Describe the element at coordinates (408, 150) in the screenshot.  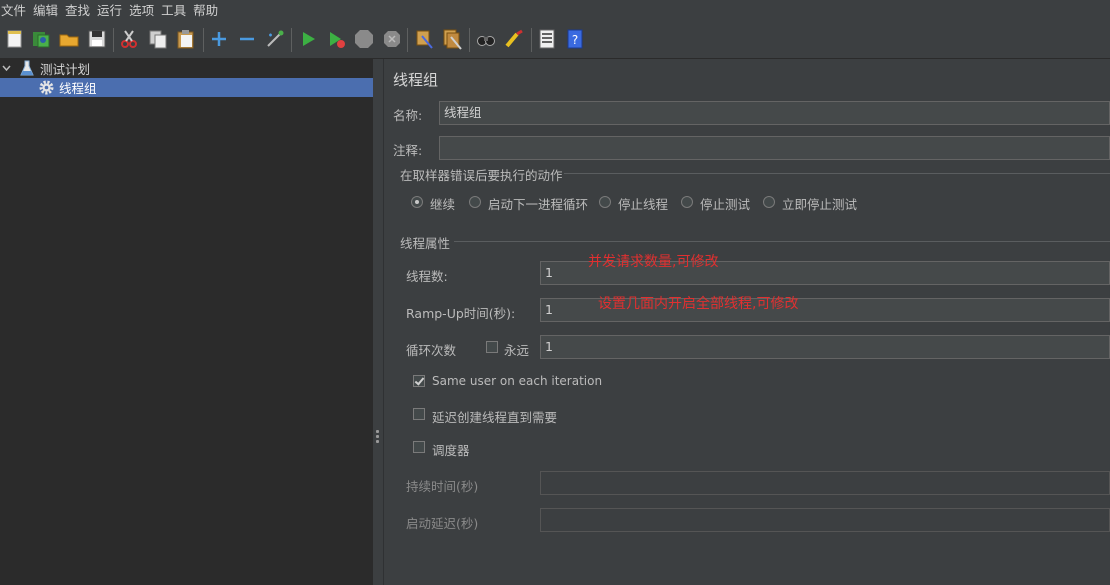
I see `comment-label: 注释:` at that location.